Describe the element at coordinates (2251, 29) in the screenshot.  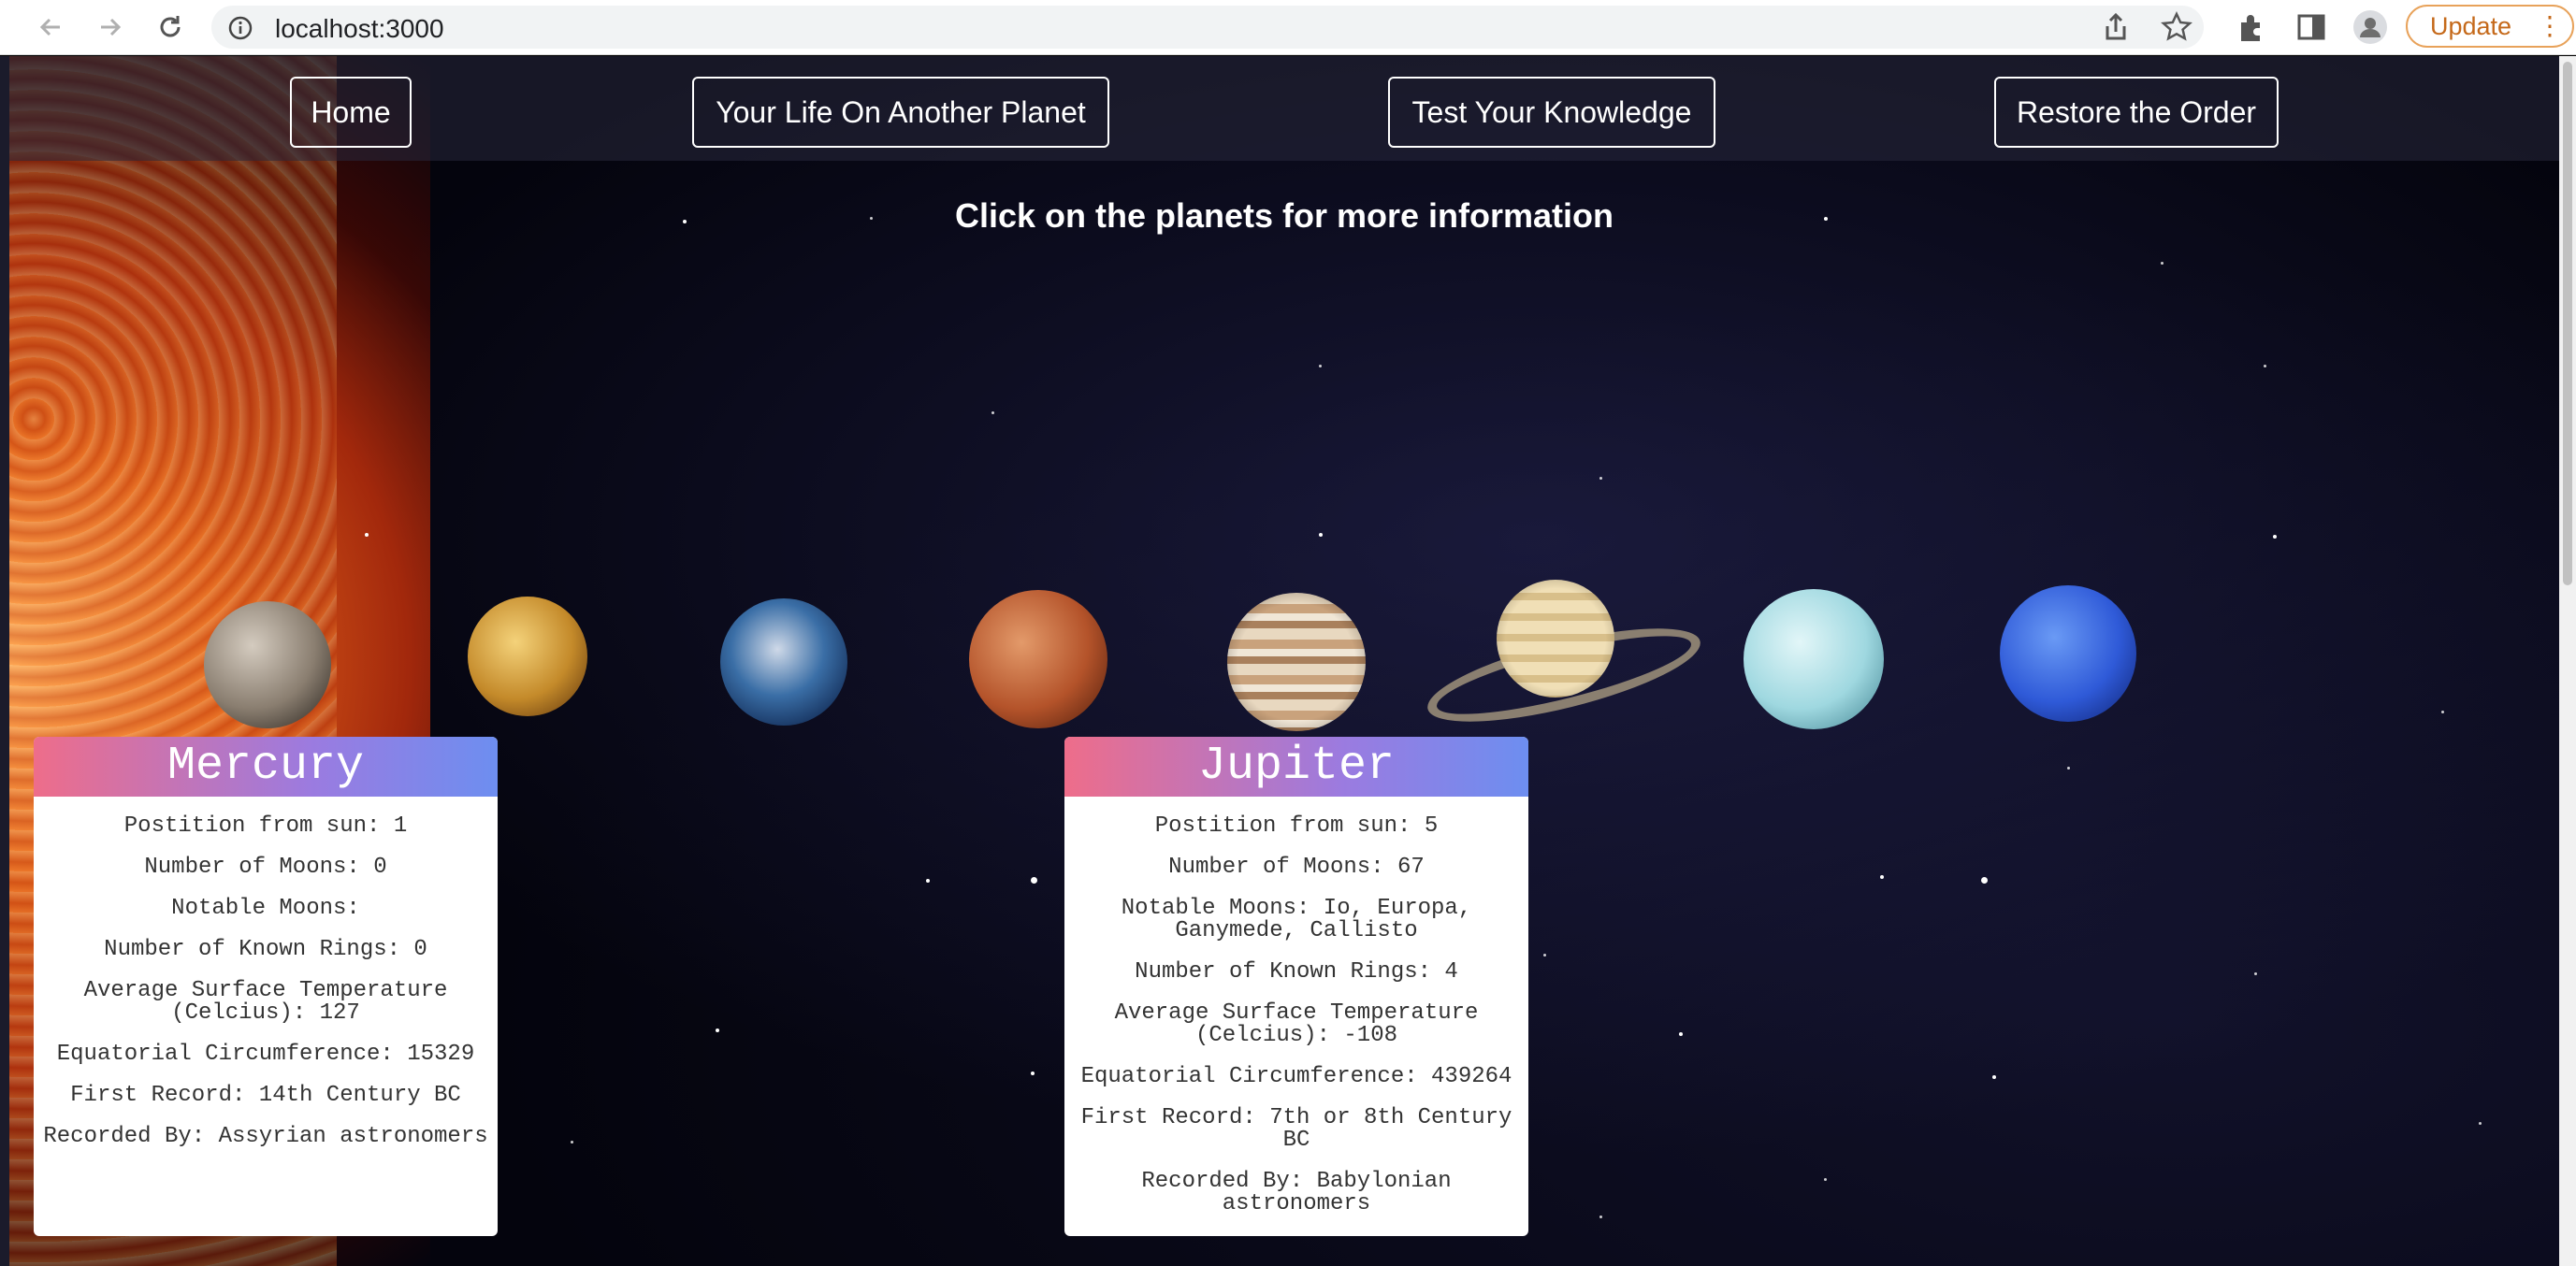
I see `extensions-icon` at that location.